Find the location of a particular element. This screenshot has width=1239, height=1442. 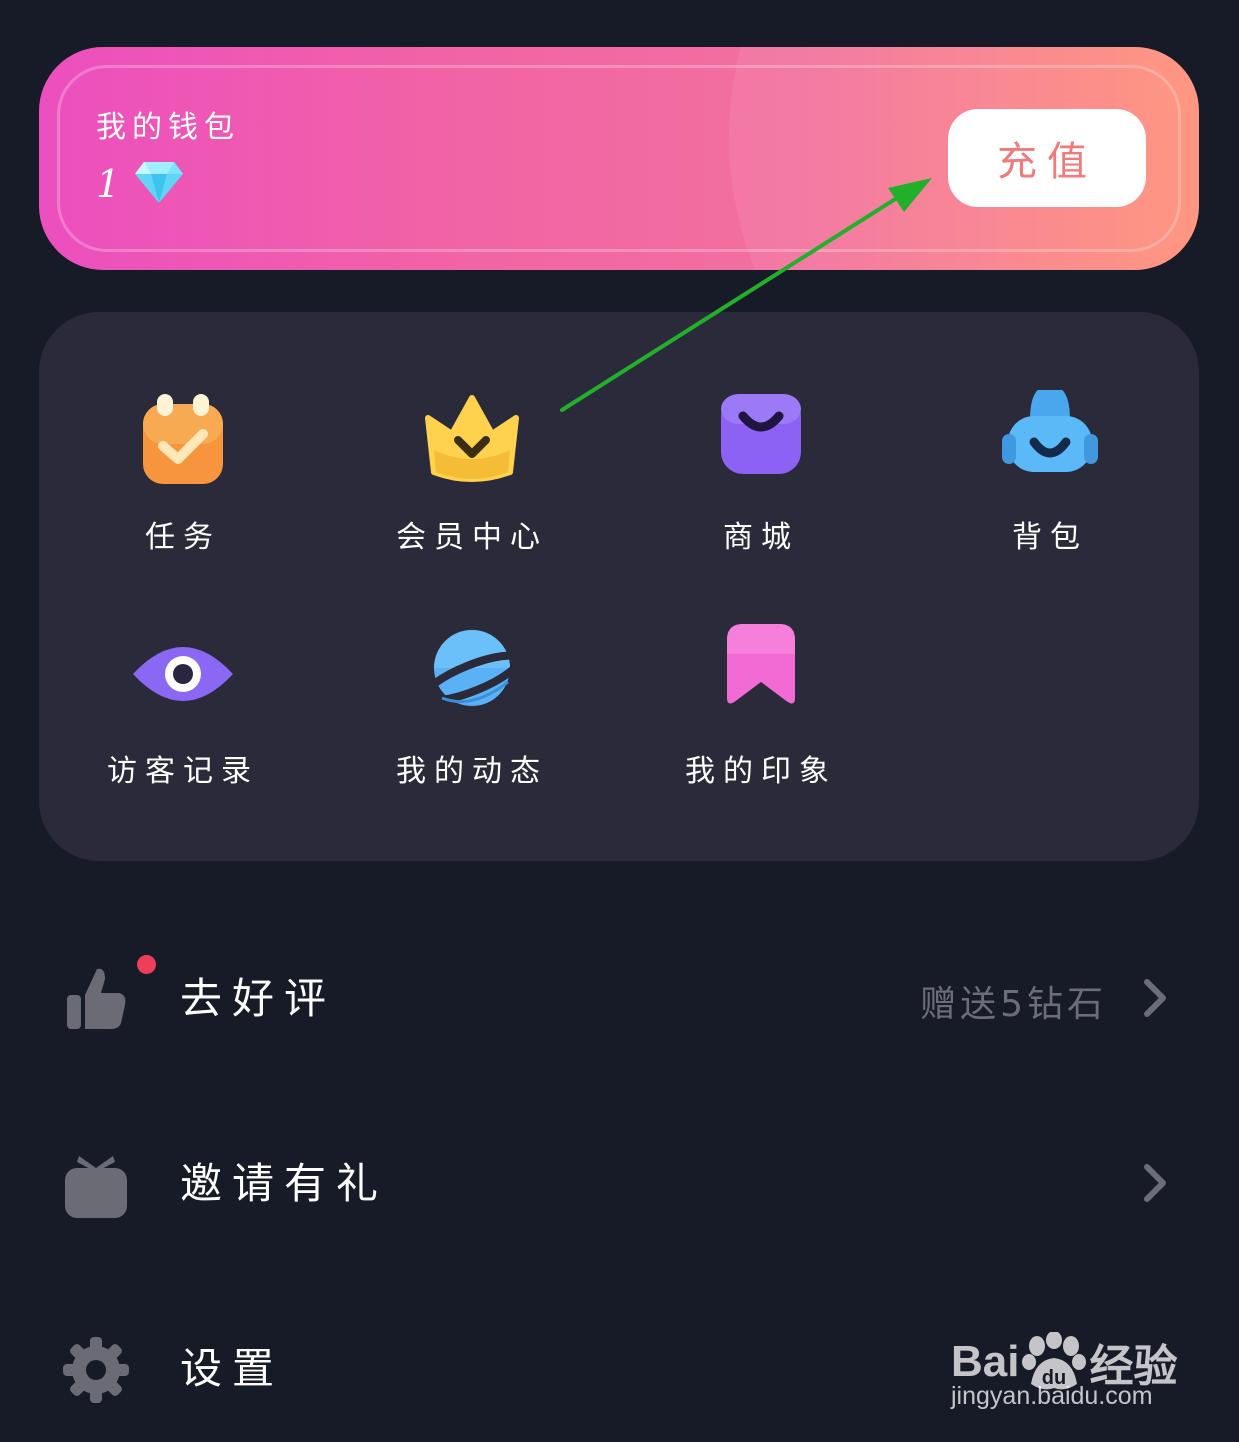

grid-item-shop: 商城 is located at coordinates (761, 475).